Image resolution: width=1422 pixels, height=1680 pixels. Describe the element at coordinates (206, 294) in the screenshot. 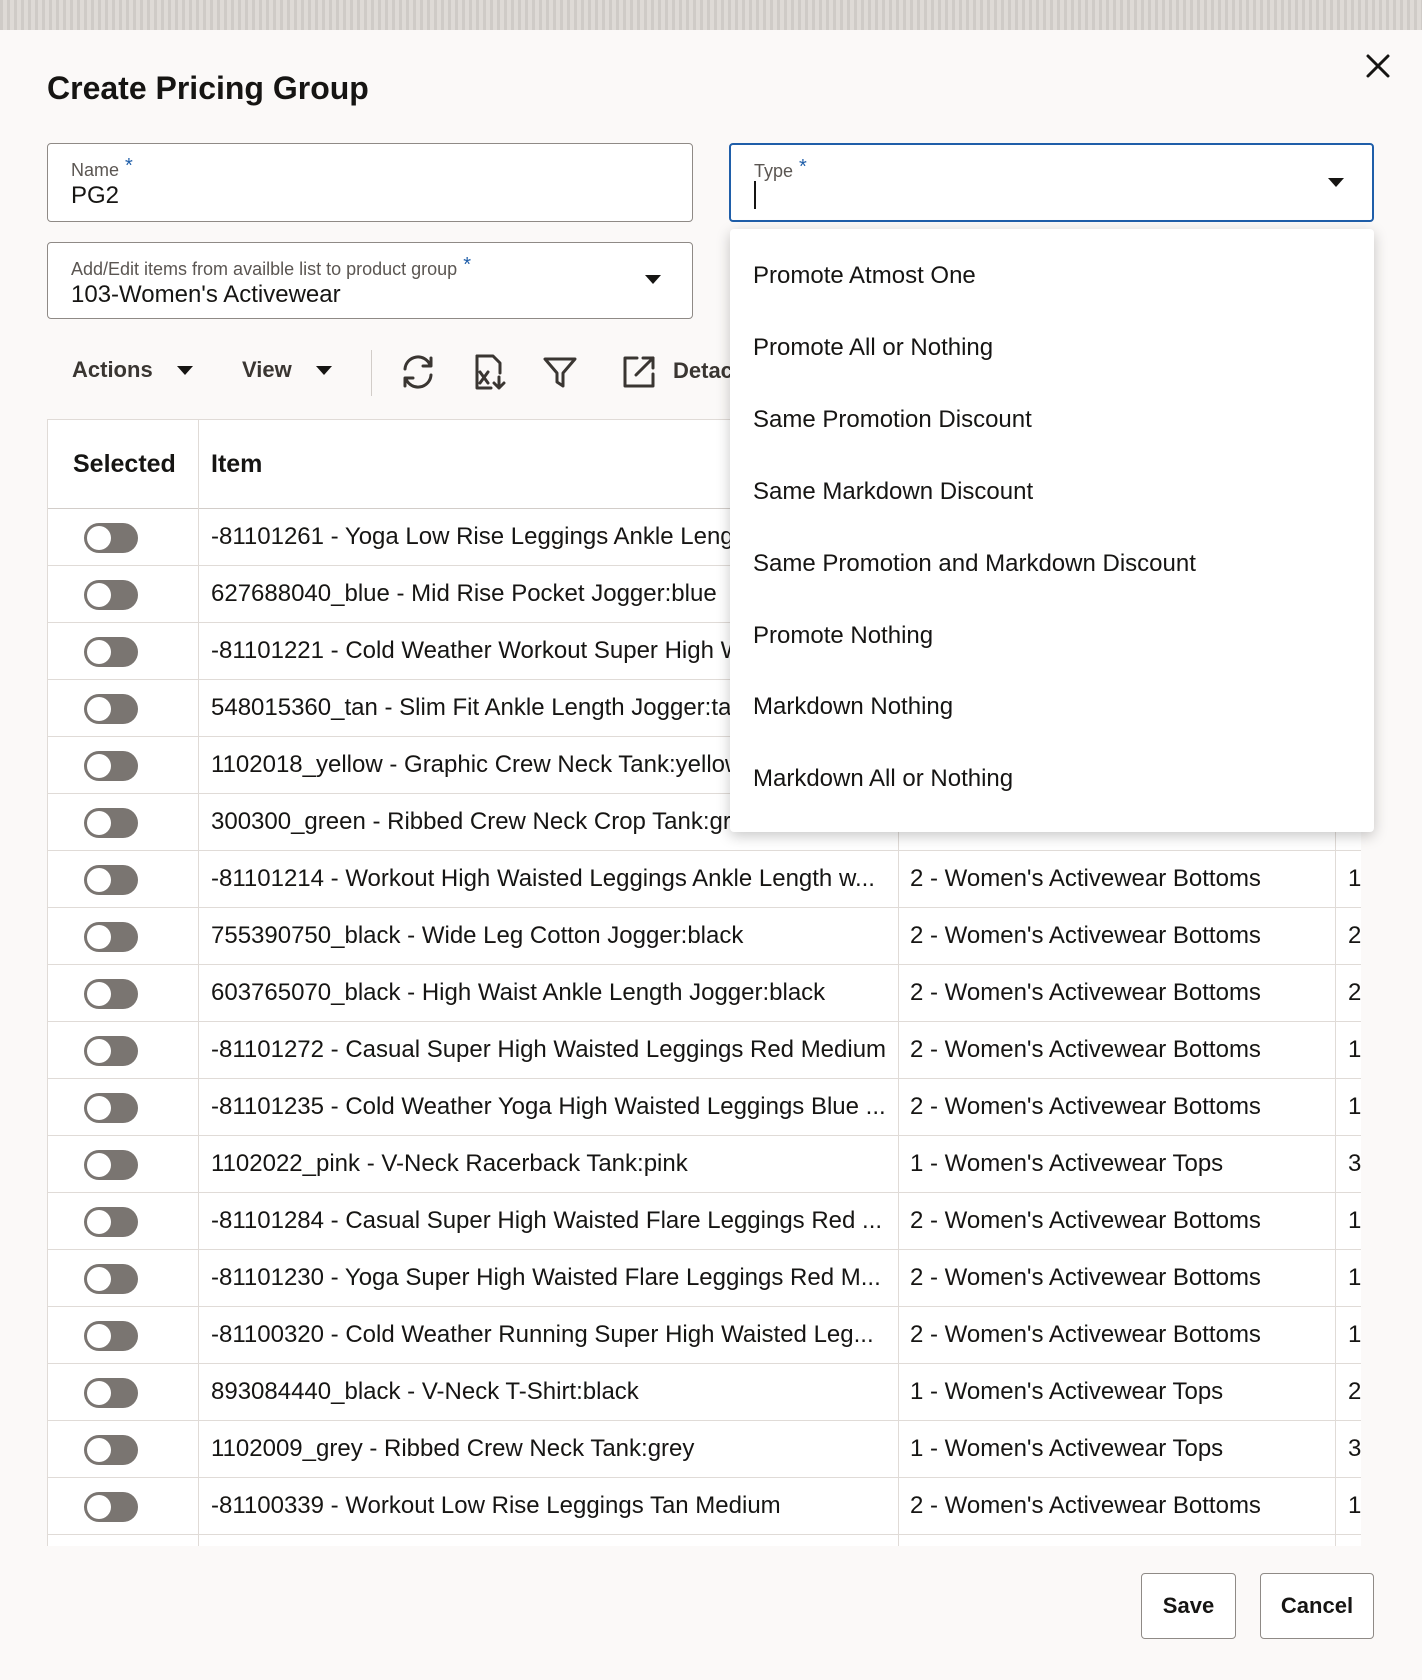

I see `items-select-value: 103-Women's Activewear` at that location.